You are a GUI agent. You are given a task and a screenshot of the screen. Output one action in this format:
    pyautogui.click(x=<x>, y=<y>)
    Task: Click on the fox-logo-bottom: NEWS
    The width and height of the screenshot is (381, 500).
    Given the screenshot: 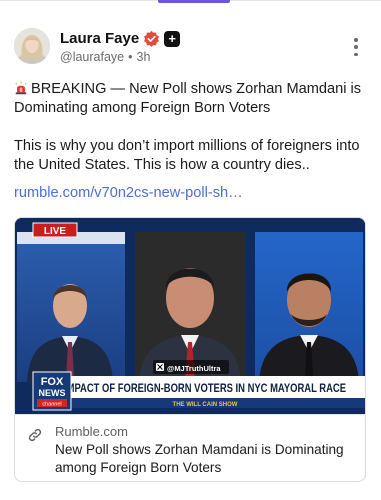 What is the action you would take?
    pyautogui.click(x=52, y=393)
    